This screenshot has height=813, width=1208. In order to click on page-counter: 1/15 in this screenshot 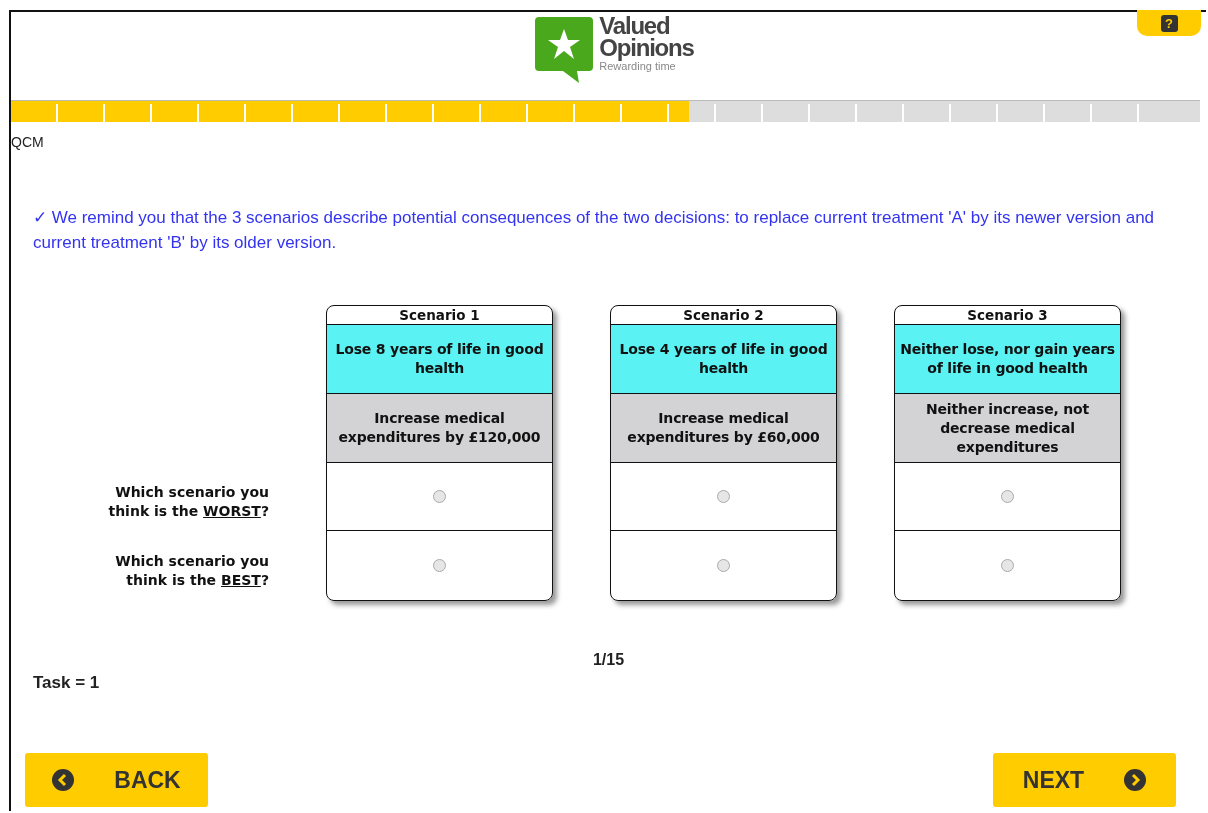, I will do `click(608, 660)`.